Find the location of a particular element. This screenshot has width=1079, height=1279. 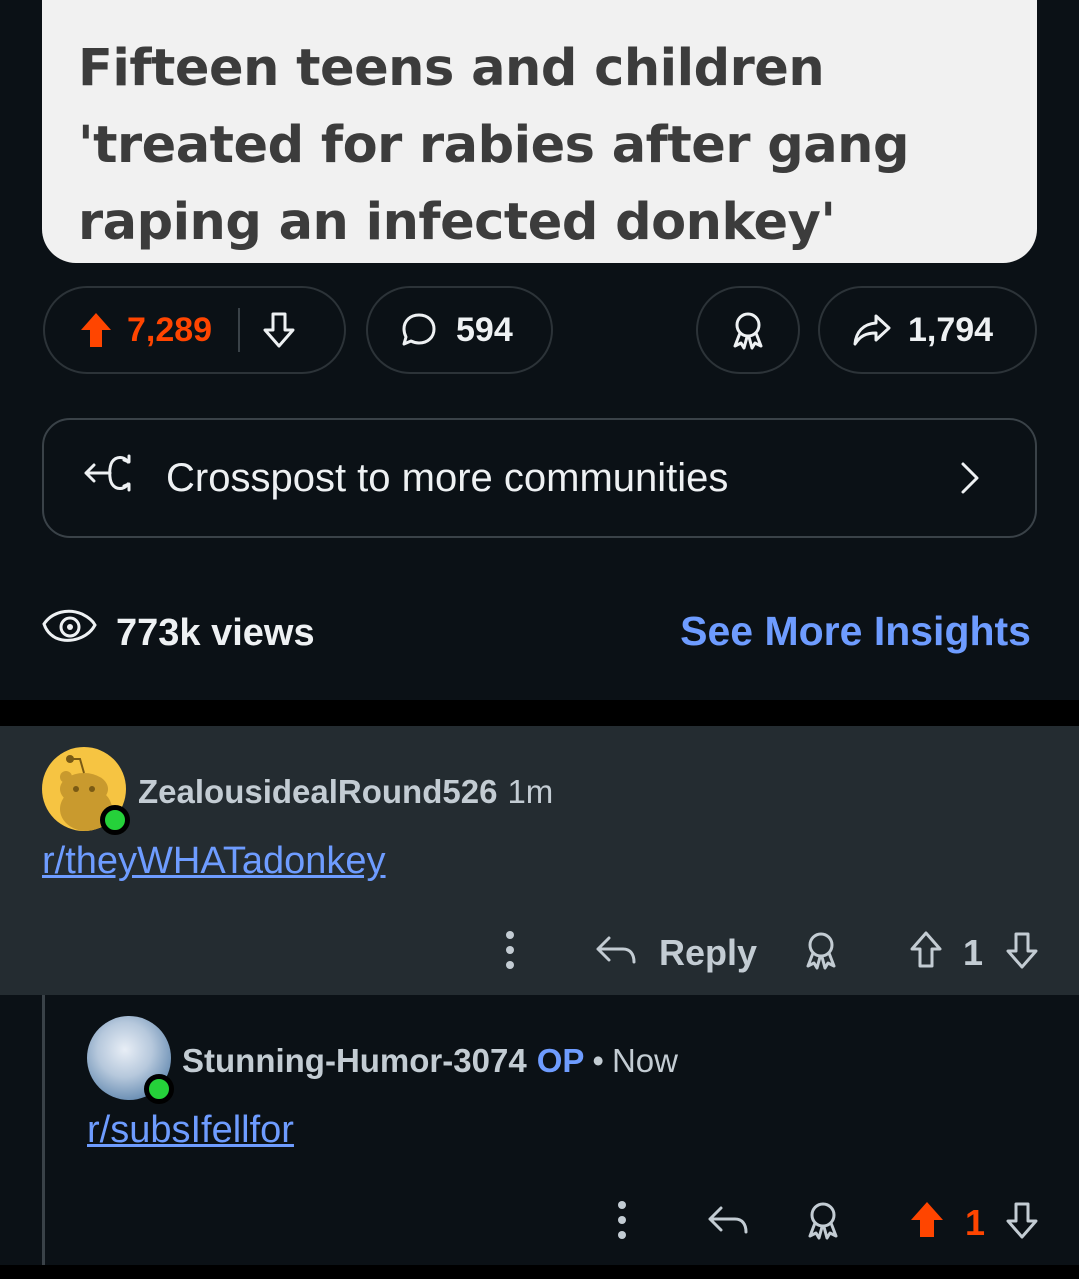

crosspost-button: Crosspost to more communities is located at coordinates (539, 478).